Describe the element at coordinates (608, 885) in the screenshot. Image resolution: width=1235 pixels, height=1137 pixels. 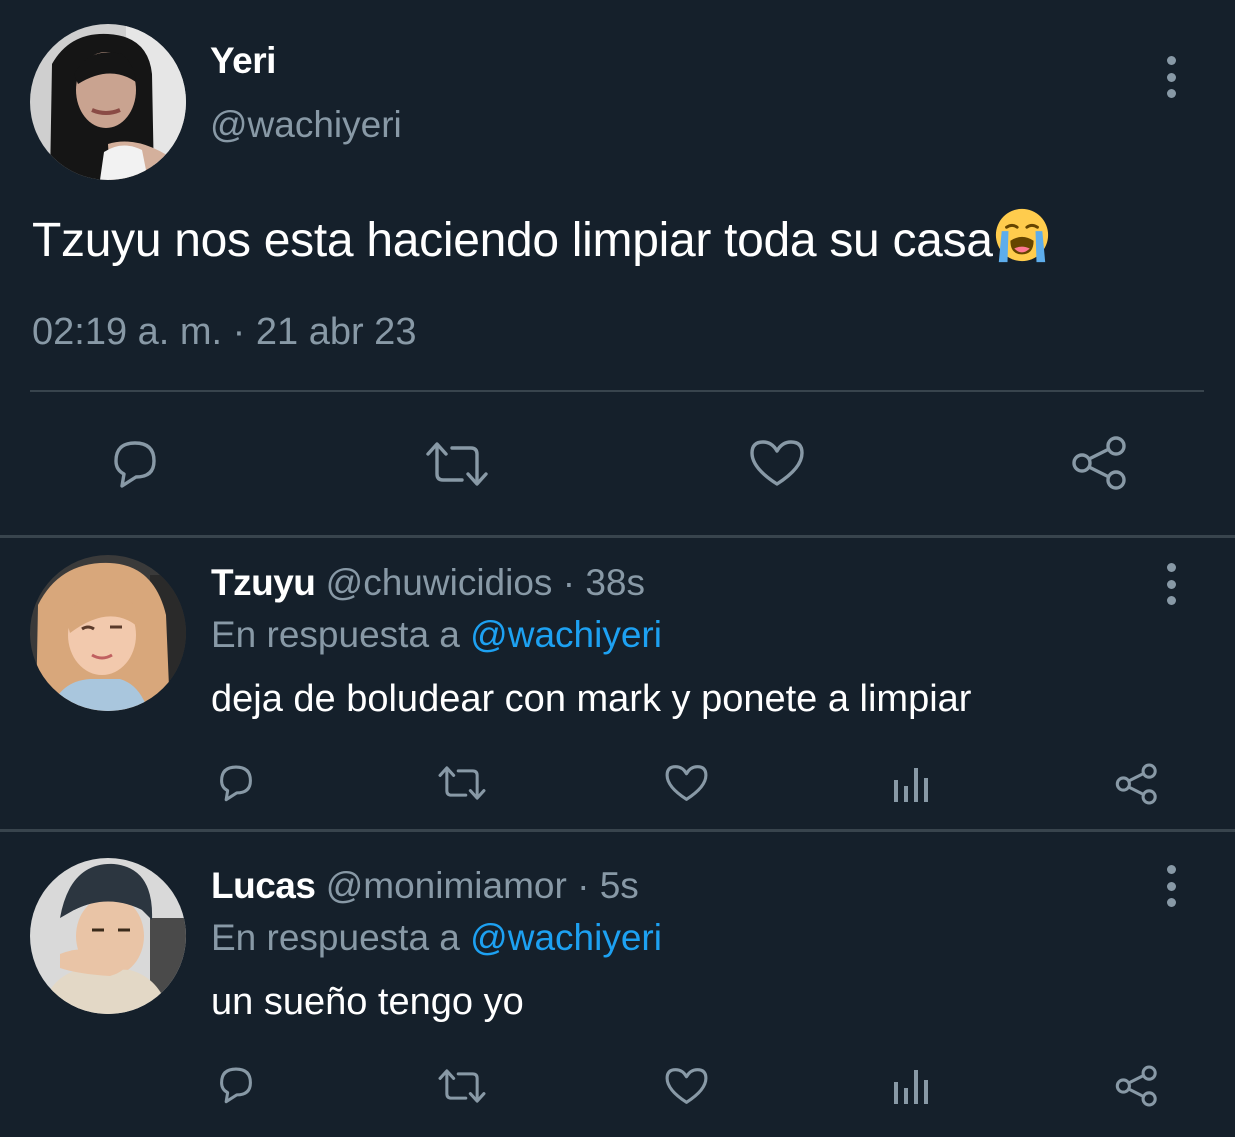
I see `reply-time: · 5s` at that location.